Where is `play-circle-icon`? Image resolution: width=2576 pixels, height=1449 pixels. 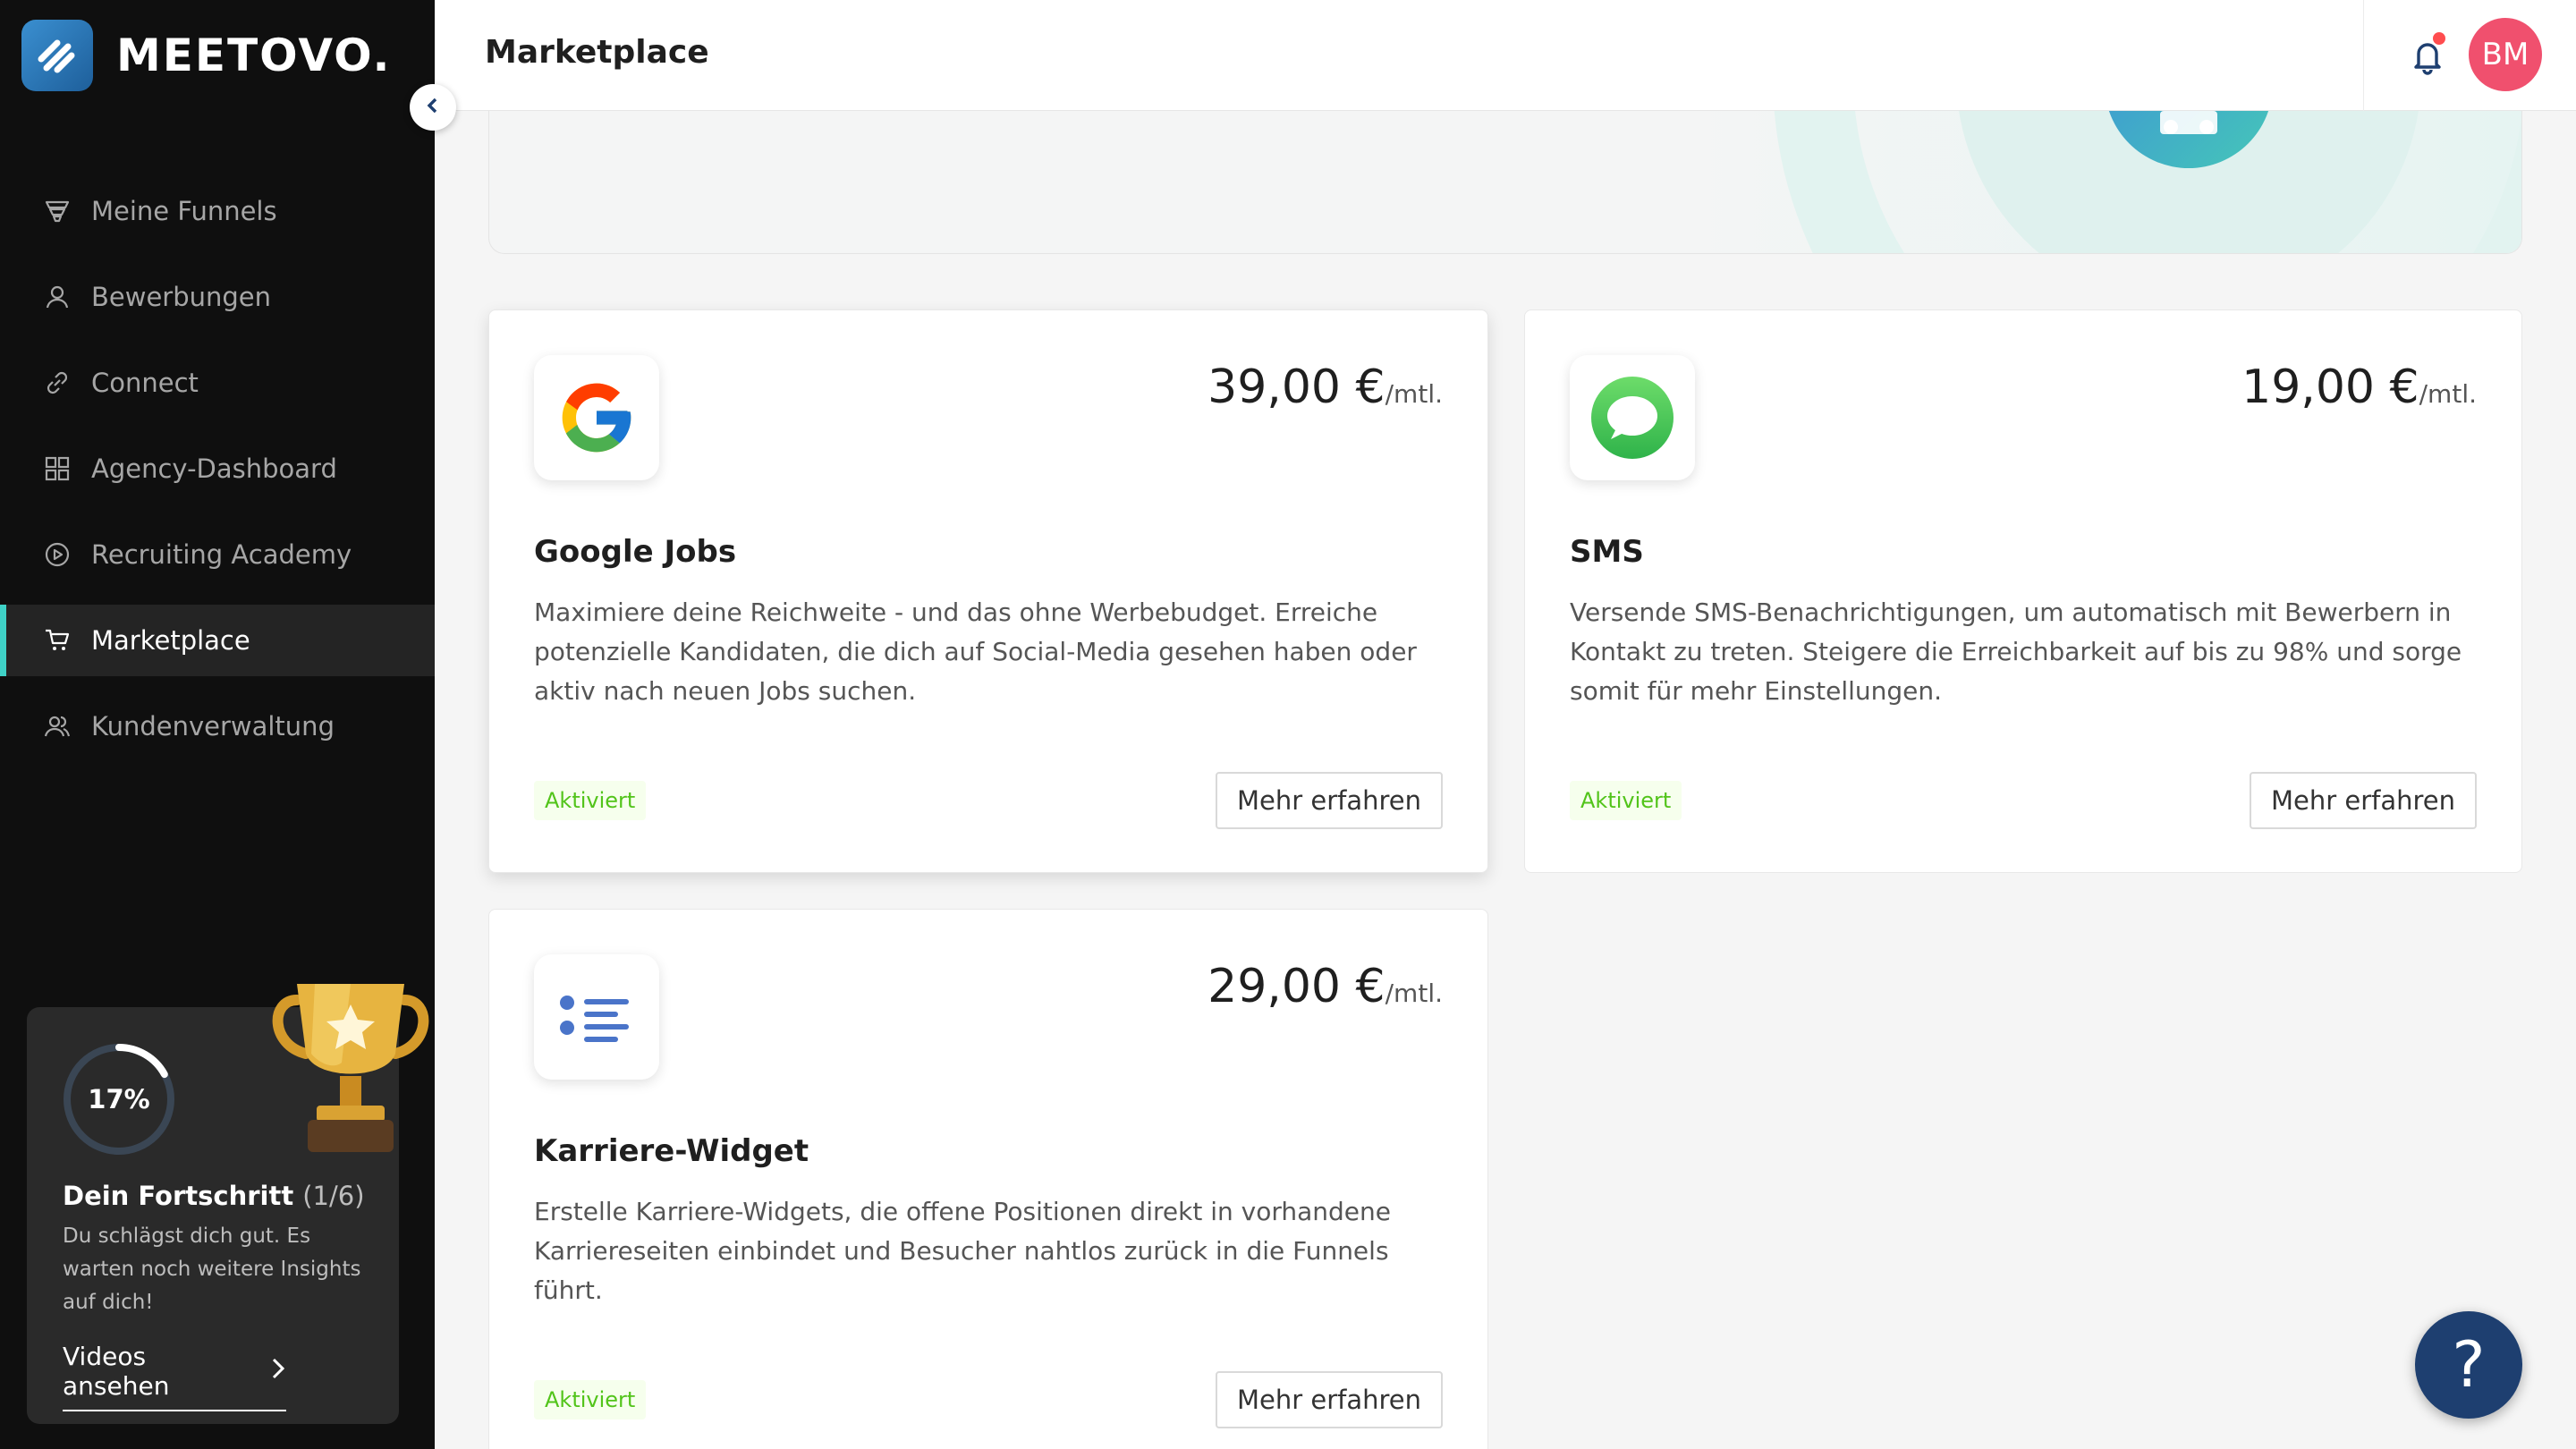 play-circle-icon is located at coordinates (57, 554).